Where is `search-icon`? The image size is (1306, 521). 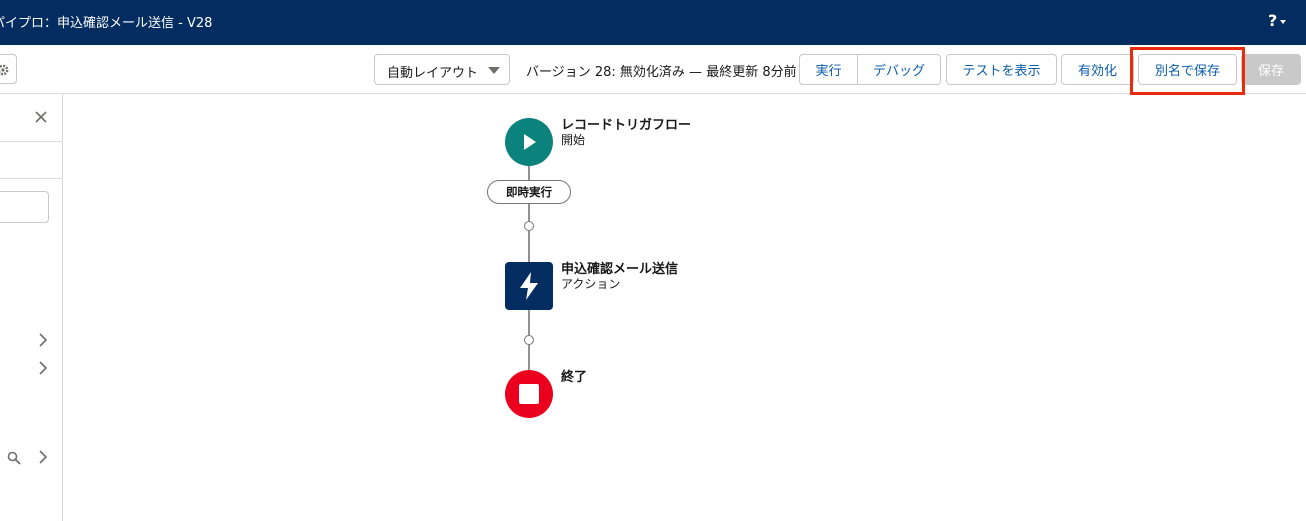 search-icon is located at coordinates (14, 458).